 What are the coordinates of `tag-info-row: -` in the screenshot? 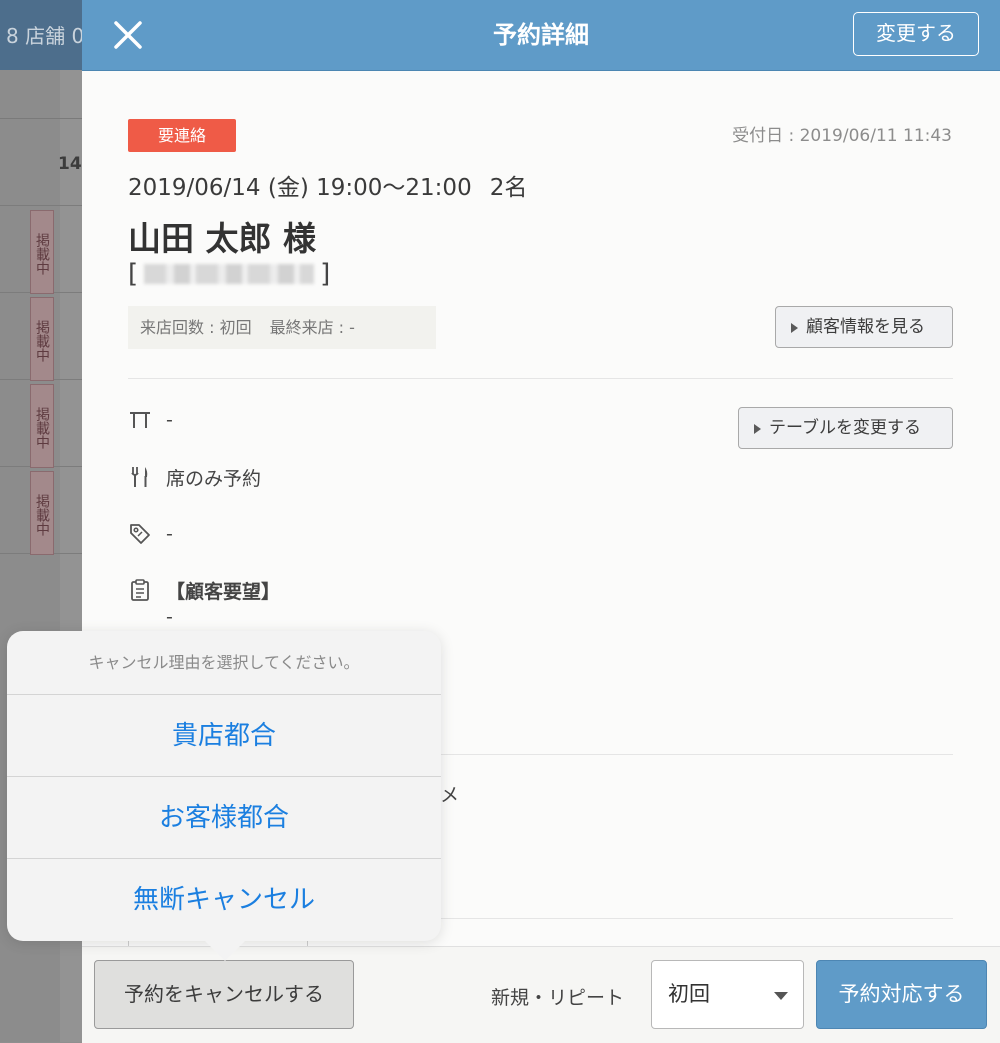 It's located at (150, 534).